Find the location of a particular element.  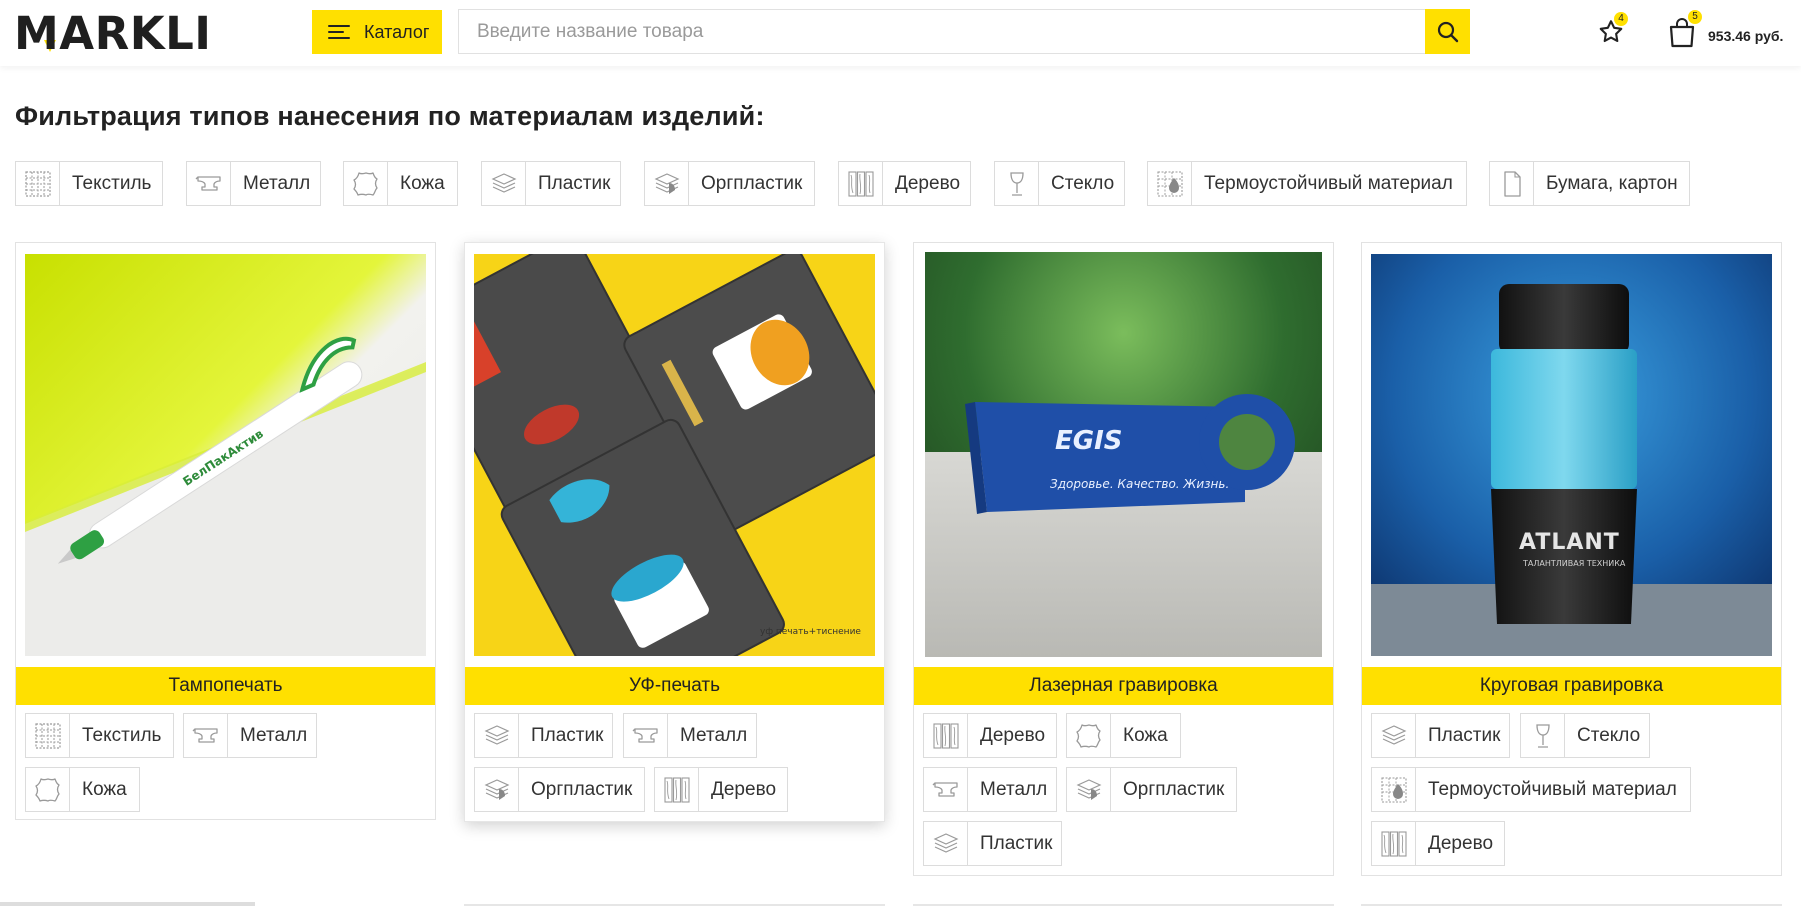

orgplastic-icon is located at coordinates (667, 183).